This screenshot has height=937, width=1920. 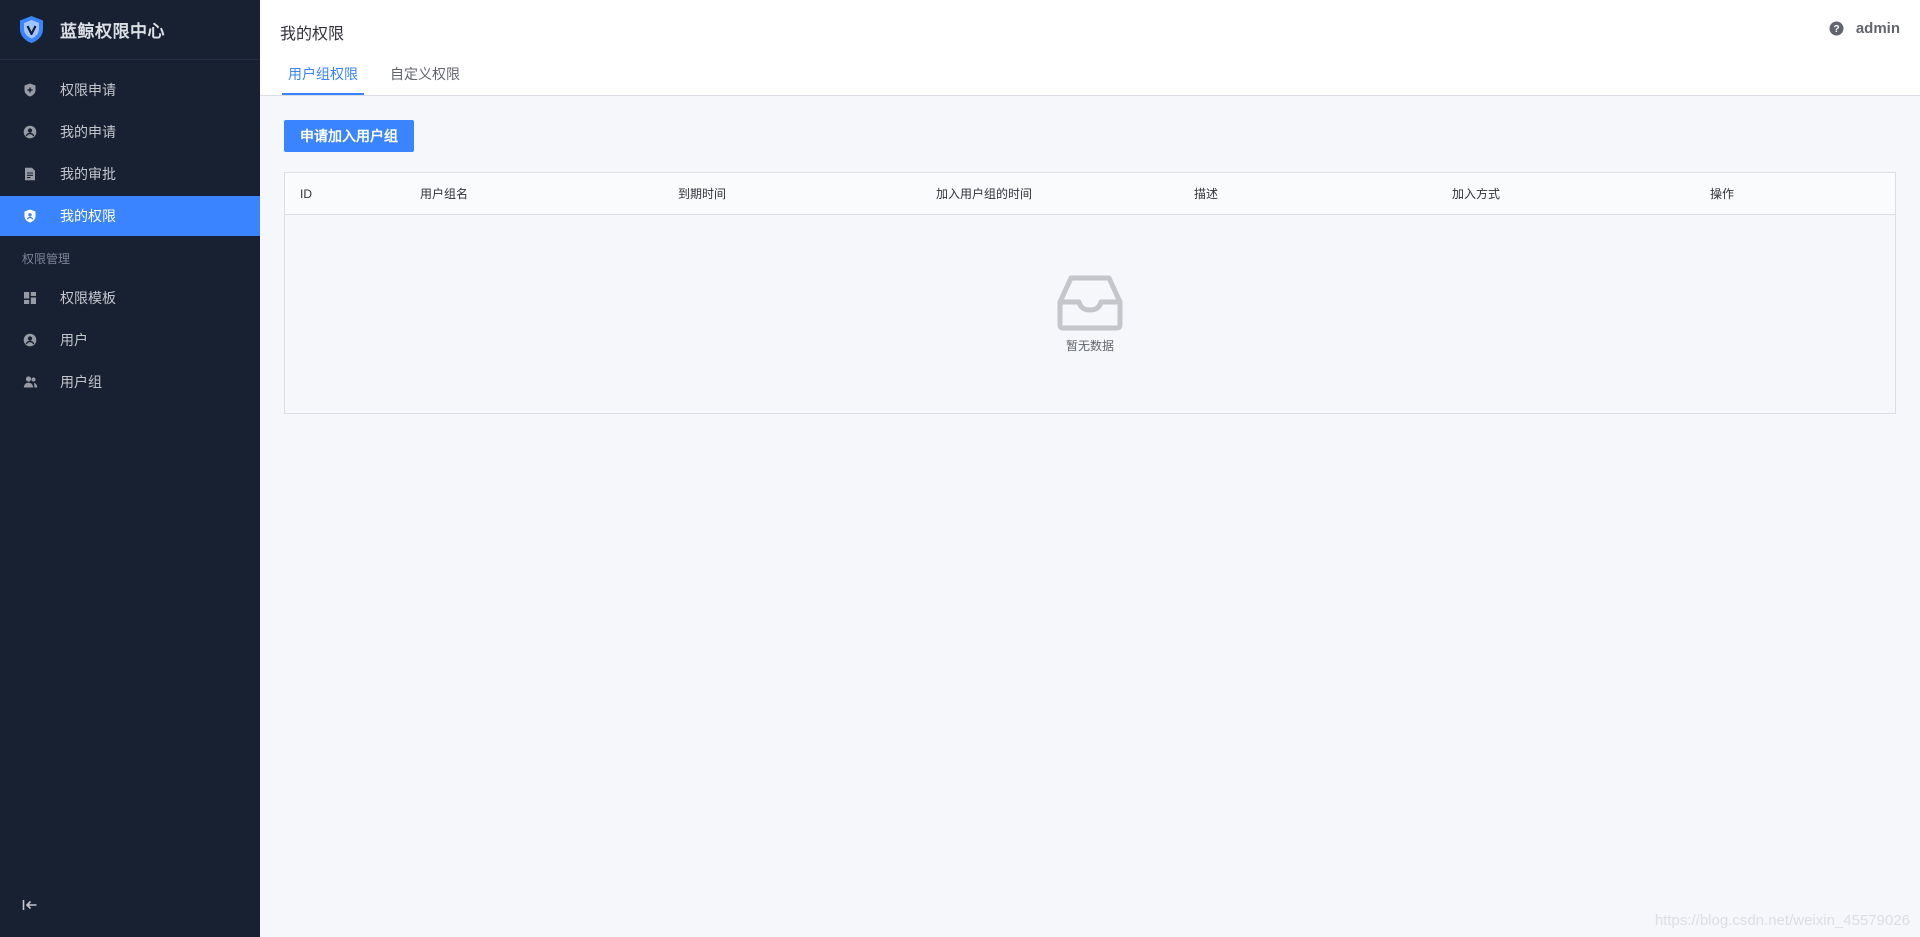 I want to click on apply-join-group-button: 申请加入用户组, so click(x=349, y=136).